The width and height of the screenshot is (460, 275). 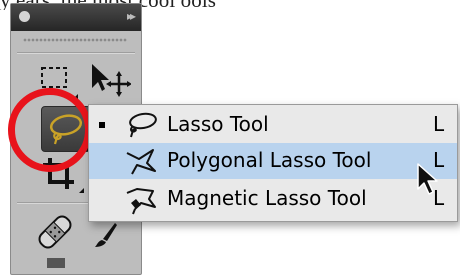 I want to click on bandage-icon, so click(x=55, y=232).